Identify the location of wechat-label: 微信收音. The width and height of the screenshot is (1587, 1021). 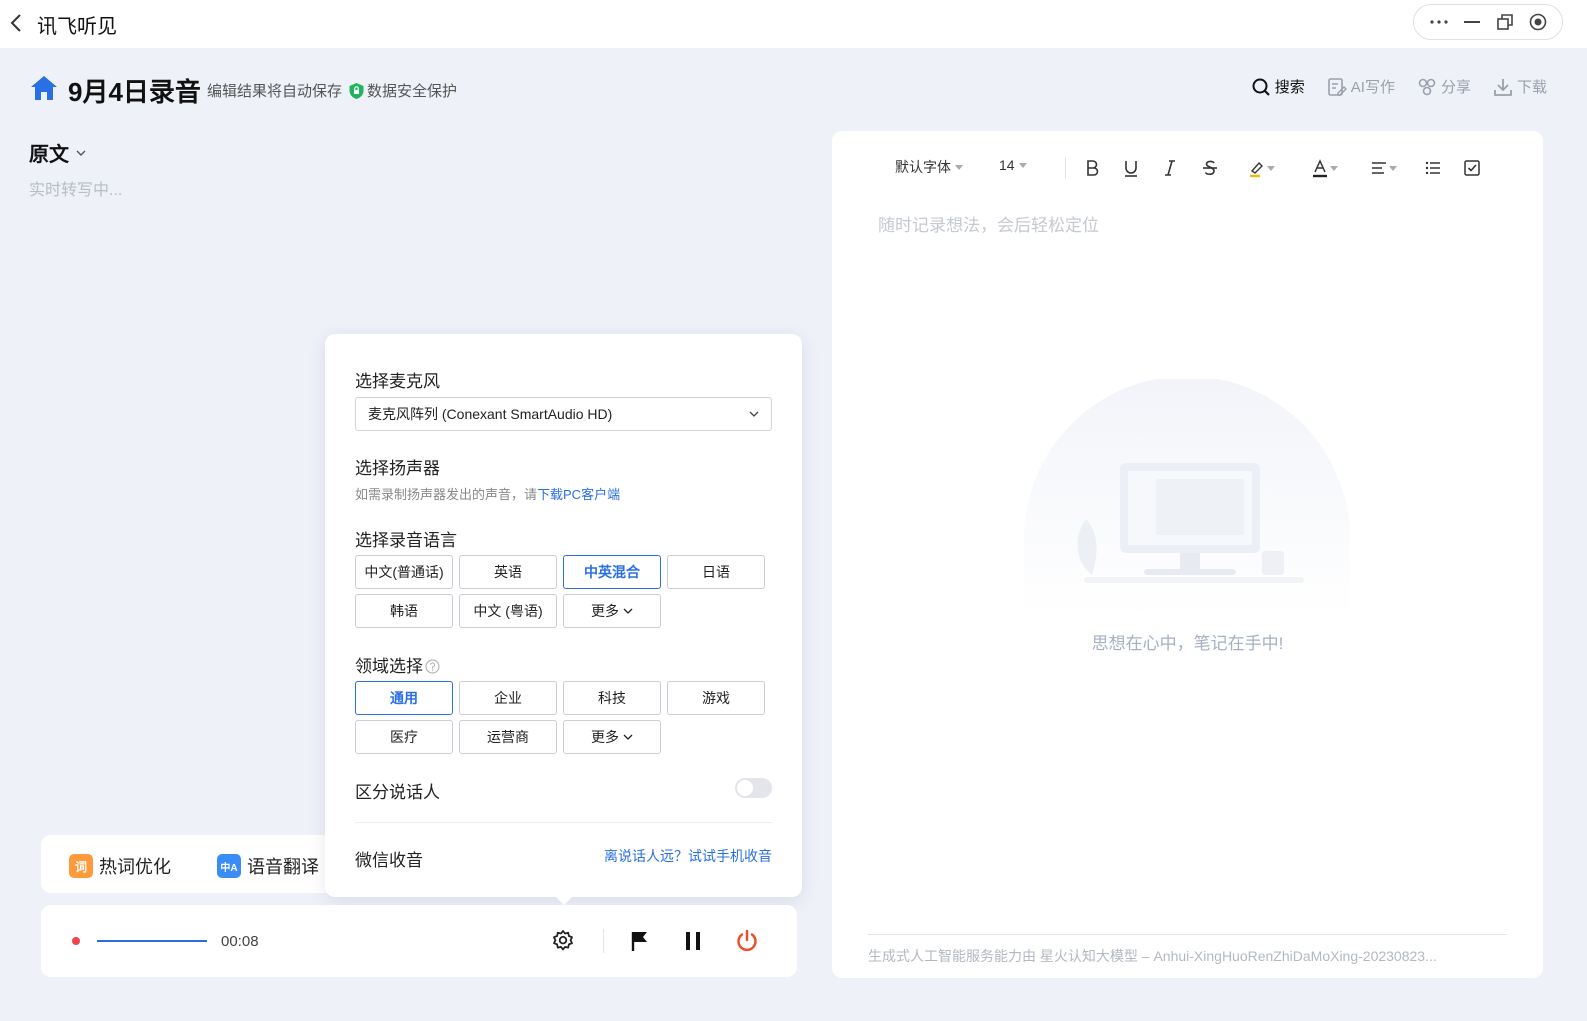
(389, 860).